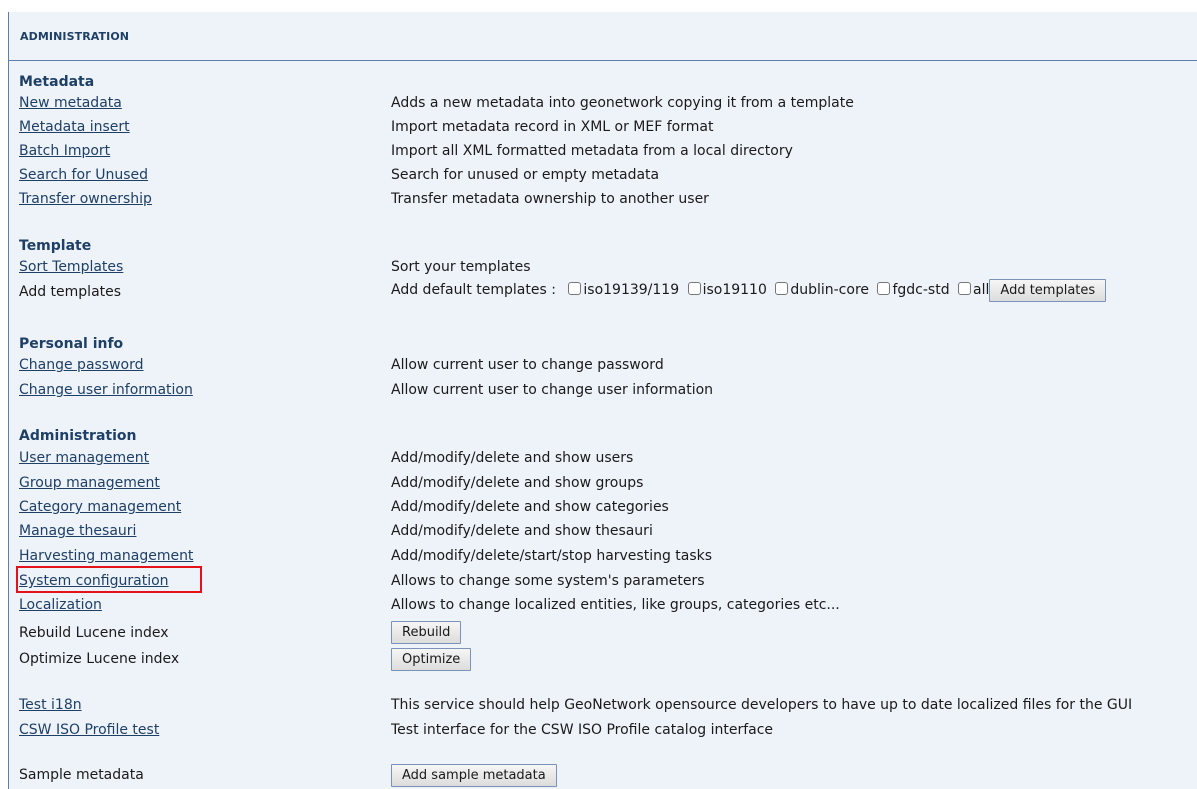 This screenshot has width=1197, height=789. I want to click on localization-link: Localization, so click(60, 605).